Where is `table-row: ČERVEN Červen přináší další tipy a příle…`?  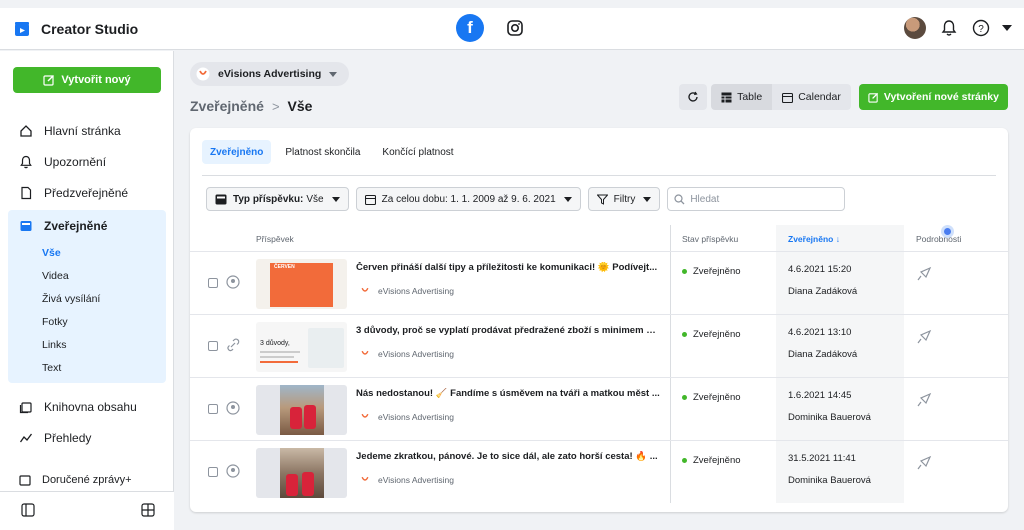
table-row: ČERVEN Červen přináší další tipy a příle… is located at coordinates (599, 282).